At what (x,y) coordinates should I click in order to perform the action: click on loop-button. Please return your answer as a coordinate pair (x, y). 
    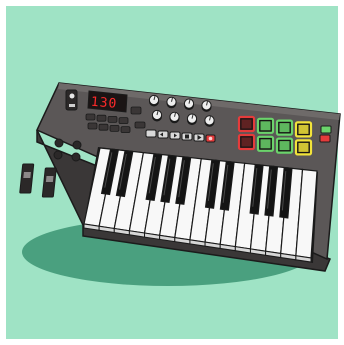
    Looking at the image, I should click on (151, 133).